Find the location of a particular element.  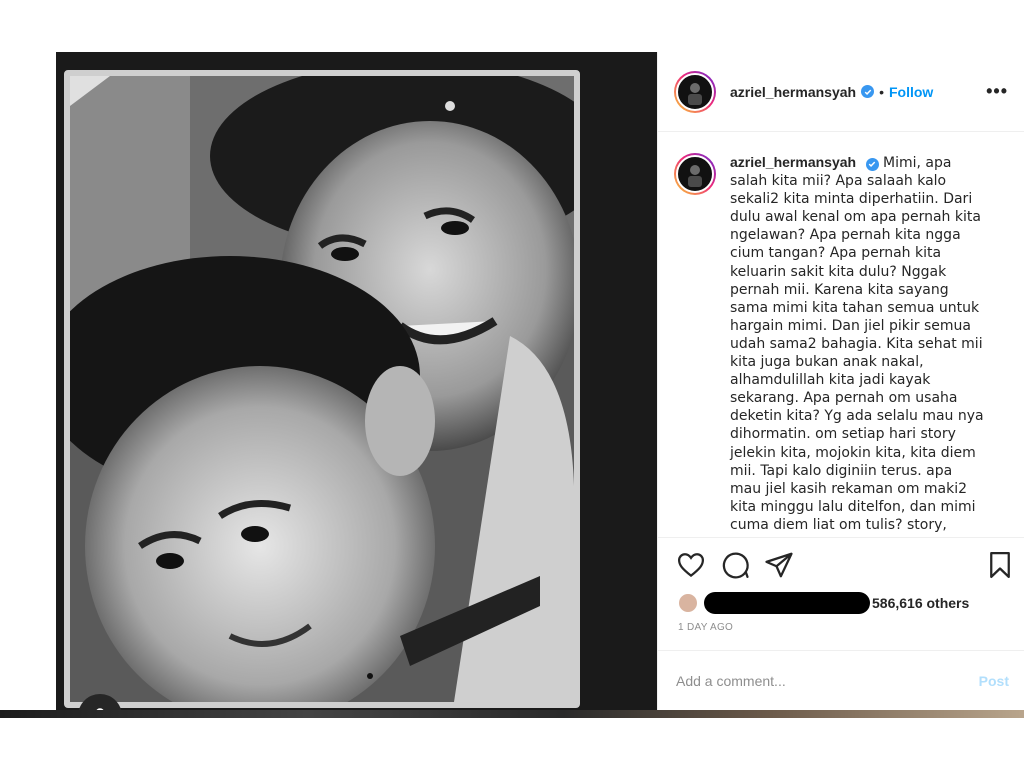

add-comment-input is located at coordinates (827, 680).